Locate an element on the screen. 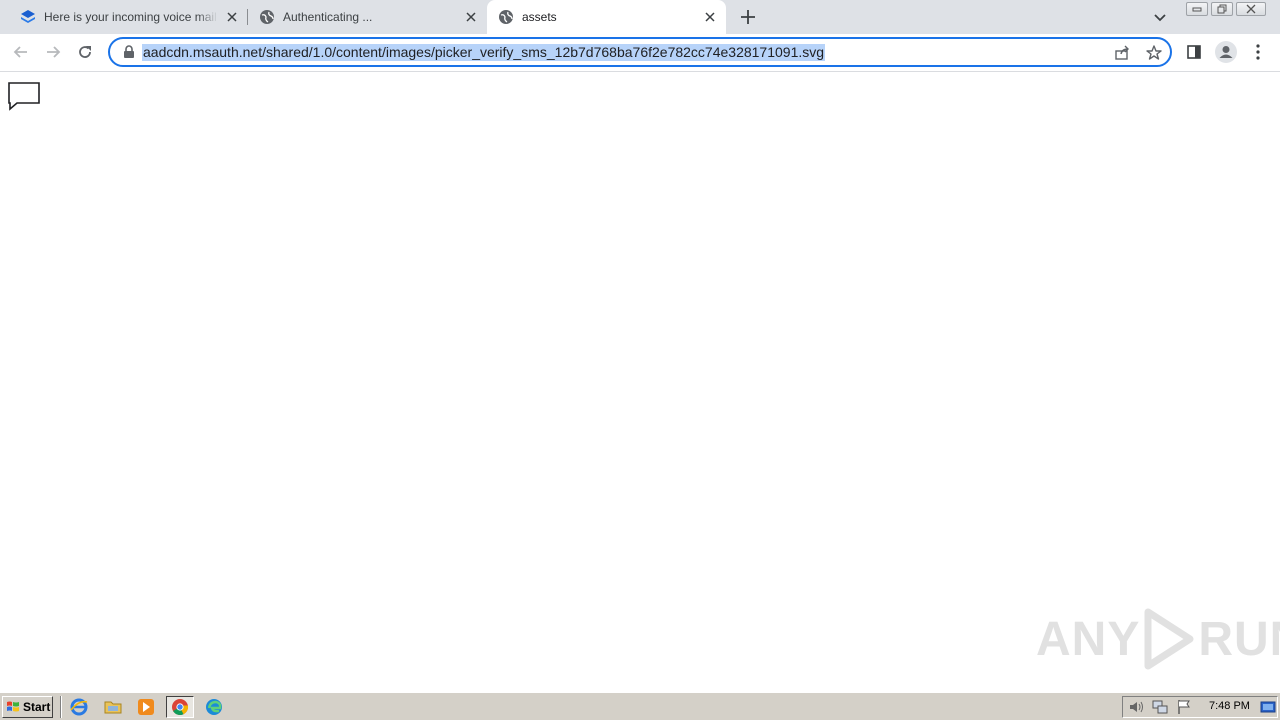 The height and width of the screenshot is (720, 1280). folder-icon is located at coordinates (113, 707).